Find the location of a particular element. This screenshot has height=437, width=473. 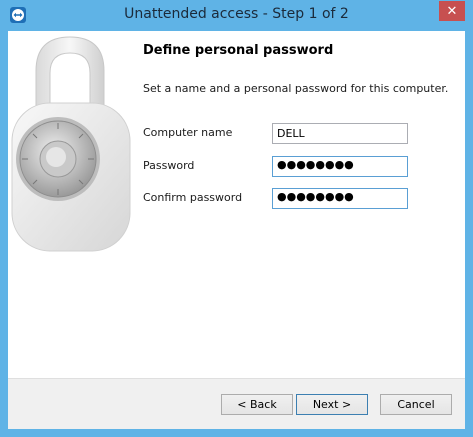

close-icon: ✕ is located at coordinates (452, 11).